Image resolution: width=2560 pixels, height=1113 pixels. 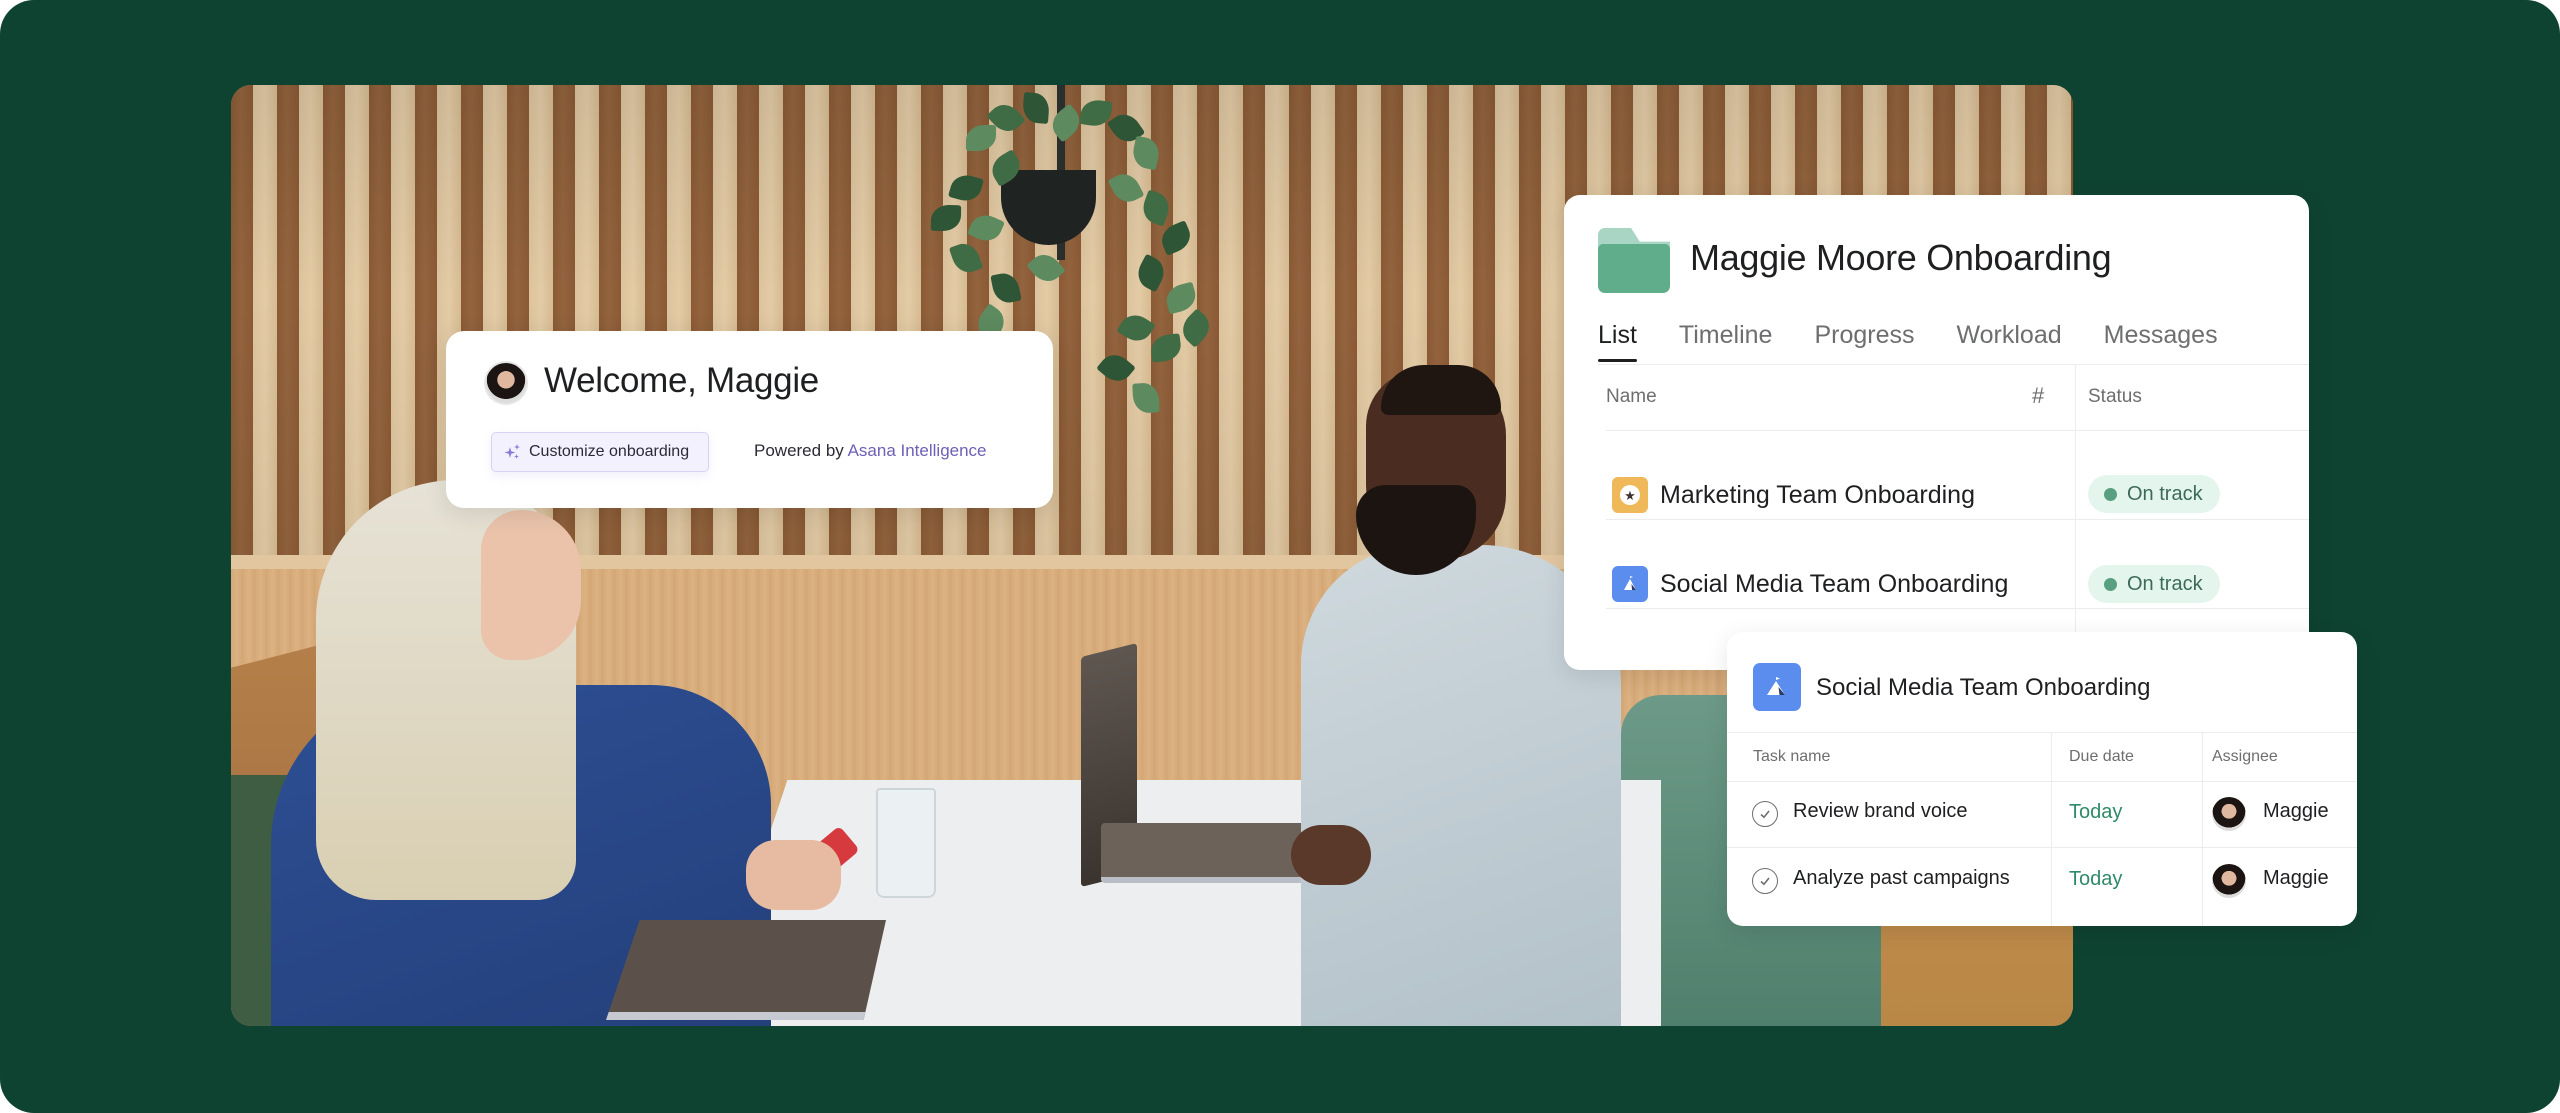 I want to click on task-row: Analyze past campaigns Today Maggie, so click(x=2042, y=880).